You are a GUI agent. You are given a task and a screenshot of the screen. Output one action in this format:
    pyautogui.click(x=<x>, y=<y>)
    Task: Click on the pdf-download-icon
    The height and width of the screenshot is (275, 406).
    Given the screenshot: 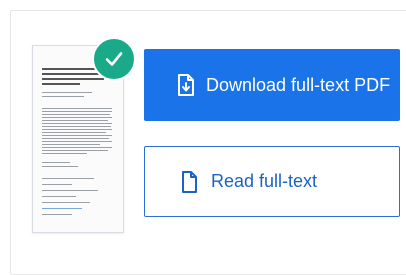 What is the action you would take?
    pyautogui.click(x=186, y=85)
    